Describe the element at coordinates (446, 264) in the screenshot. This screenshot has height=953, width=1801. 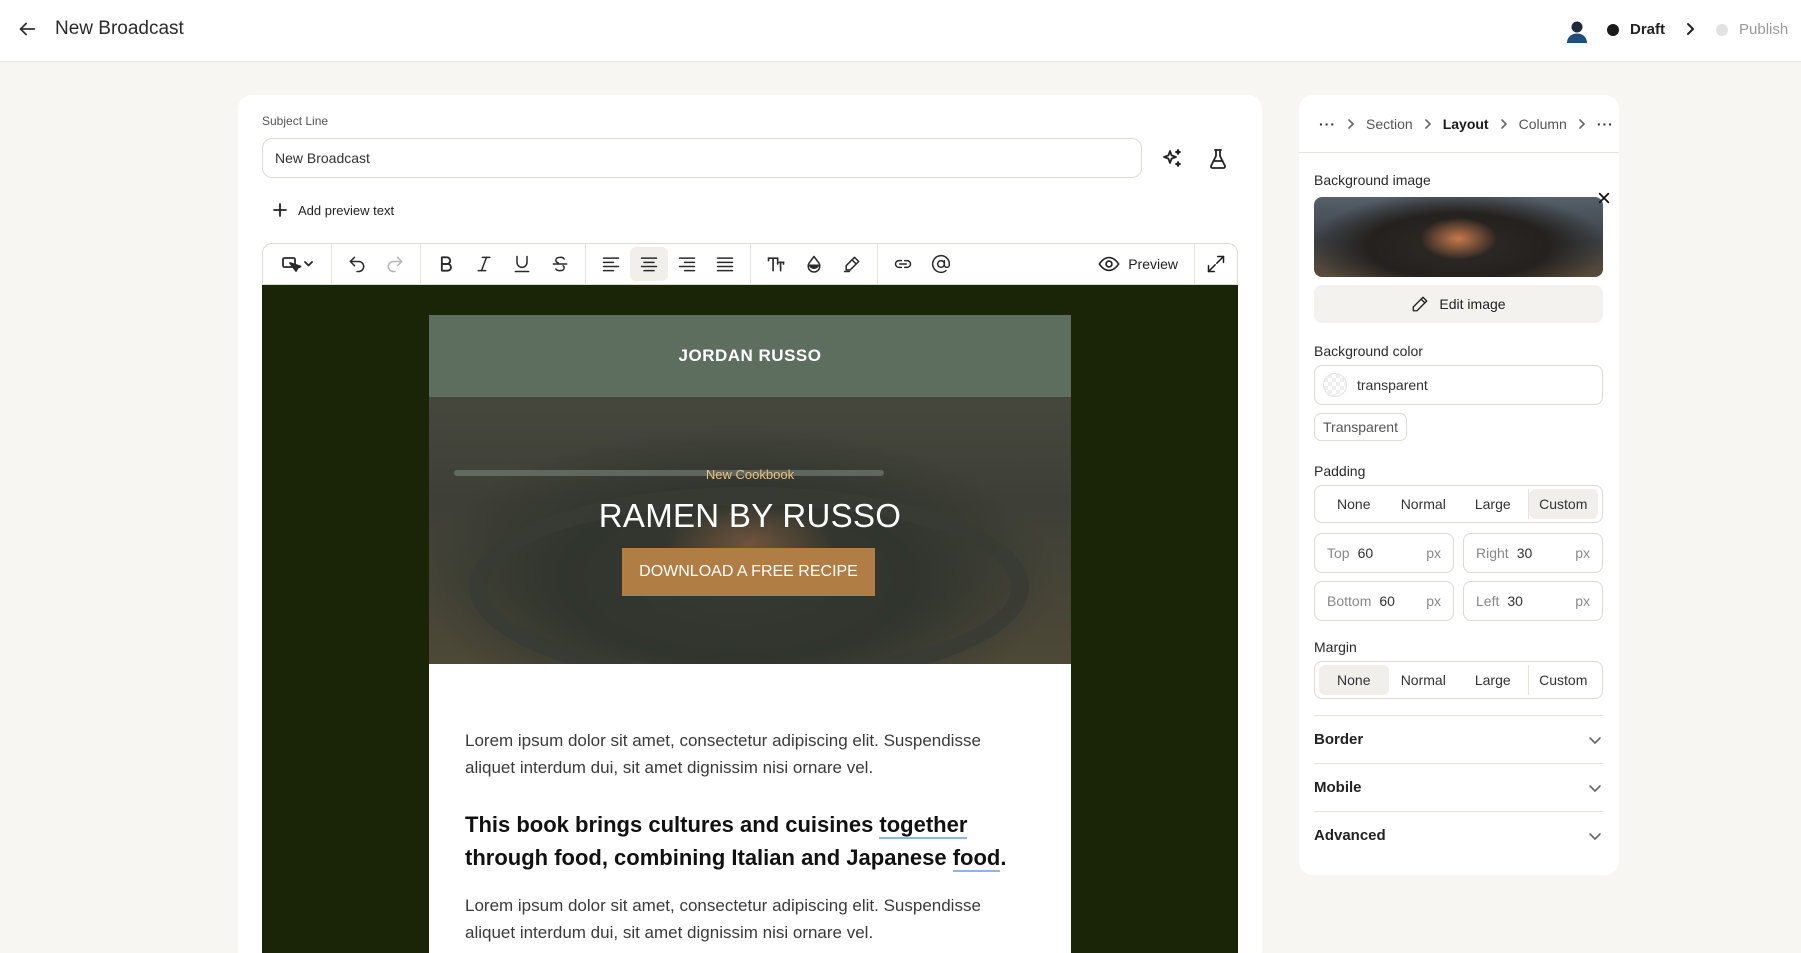
I see `bold-icon` at that location.